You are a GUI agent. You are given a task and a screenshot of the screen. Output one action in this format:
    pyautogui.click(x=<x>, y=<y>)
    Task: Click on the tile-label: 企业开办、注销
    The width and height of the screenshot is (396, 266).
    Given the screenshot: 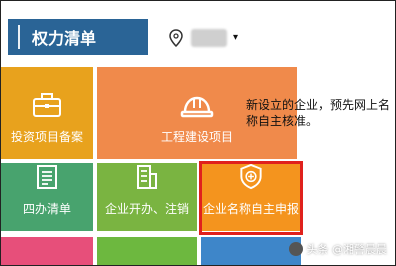 What is the action you would take?
    pyautogui.click(x=146, y=209)
    